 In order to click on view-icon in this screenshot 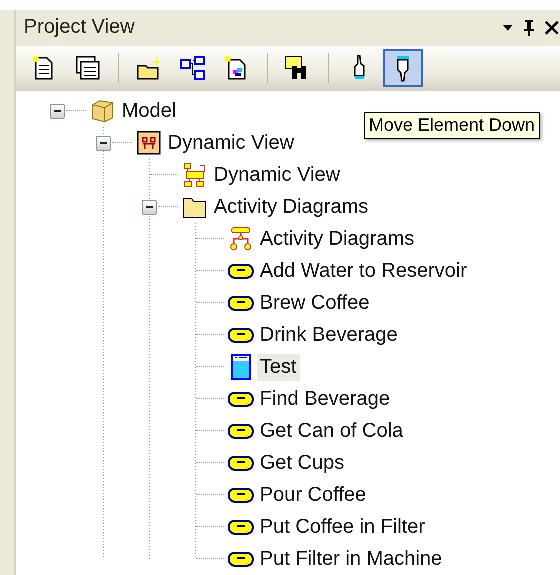, I will do `click(149, 143)`.